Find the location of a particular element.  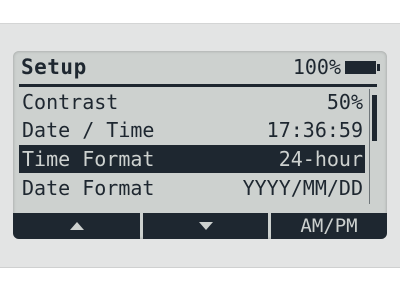

setting-value: YYYY/MM/DD is located at coordinates (302, 188).